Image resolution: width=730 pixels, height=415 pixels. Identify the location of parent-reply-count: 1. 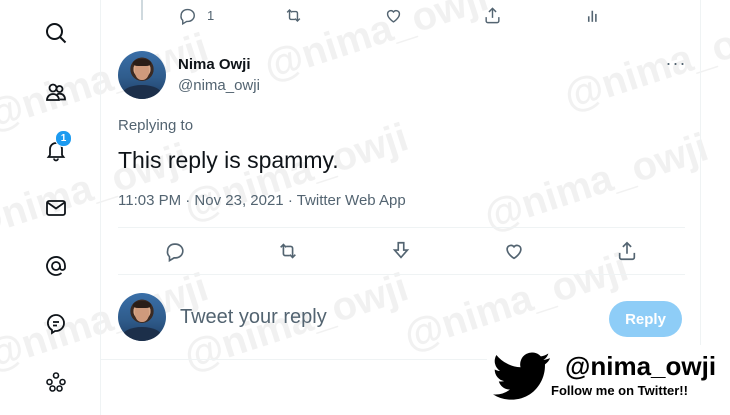
(211, 15).